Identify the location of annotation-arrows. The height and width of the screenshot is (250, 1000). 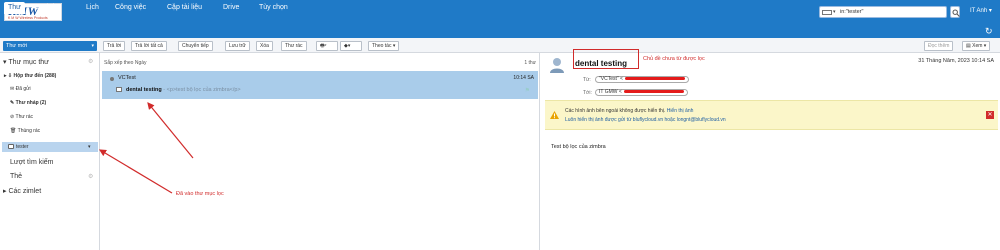
(146, 148).